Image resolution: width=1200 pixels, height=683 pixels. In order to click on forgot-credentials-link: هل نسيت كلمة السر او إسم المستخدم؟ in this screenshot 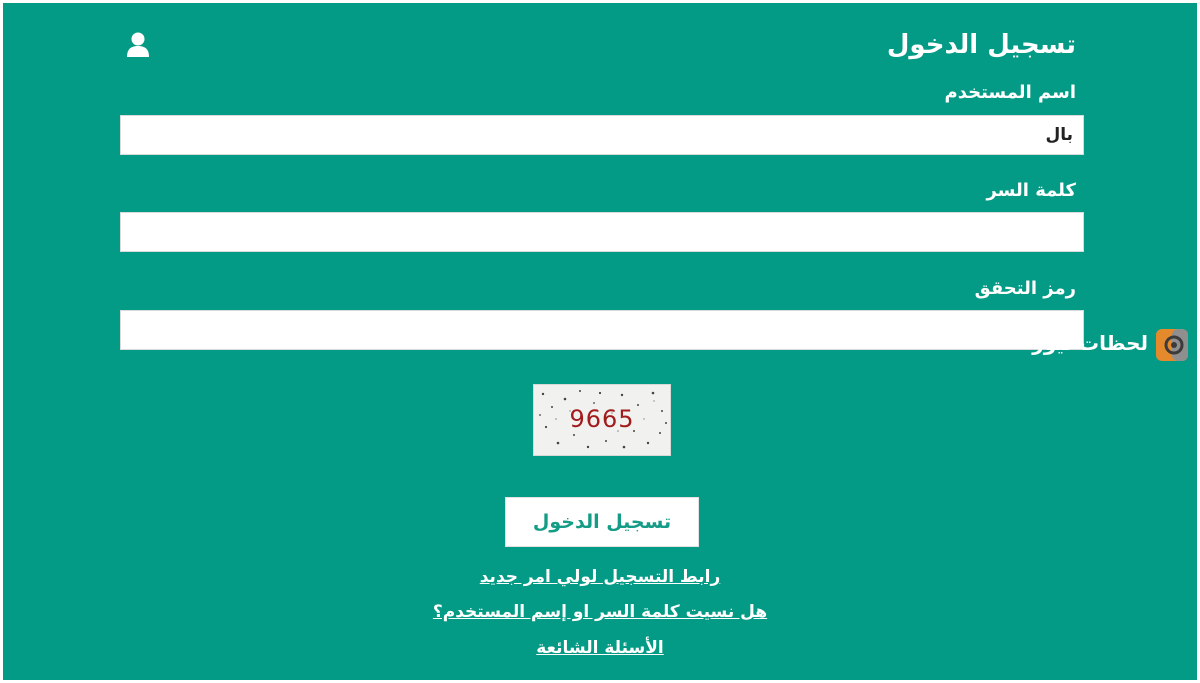, I will do `click(600, 612)`.